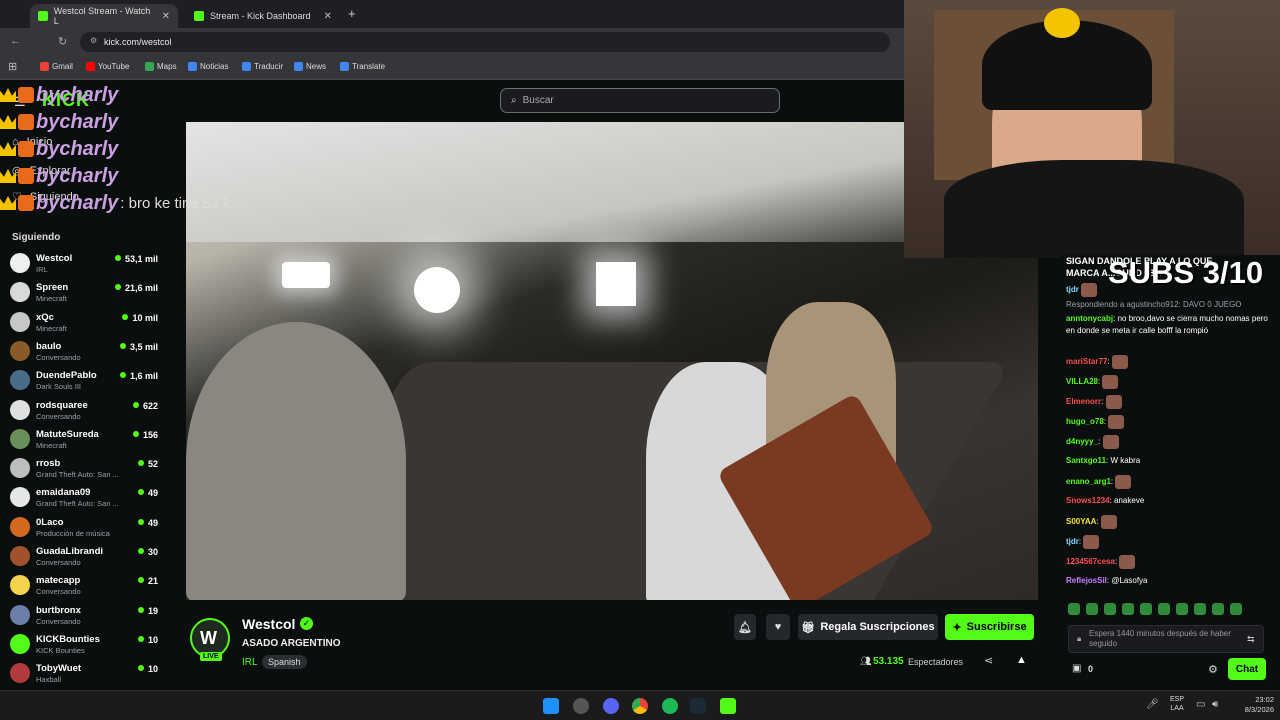 The image size is (1280, 720). Describe the element at coordinates (778, 627) in the screenshot. I see `follow-button: ♥` at that location.